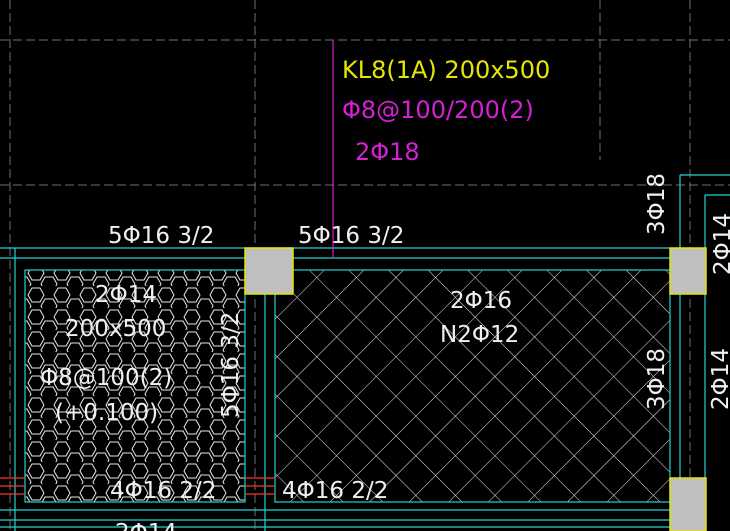 Image resolution: width=730 pixels, height=531 pixels. Describe the element at coordinates (163, 491) in the screenshot. I see `left-bottom-rebar: 4Φ16 2/2` at that location.